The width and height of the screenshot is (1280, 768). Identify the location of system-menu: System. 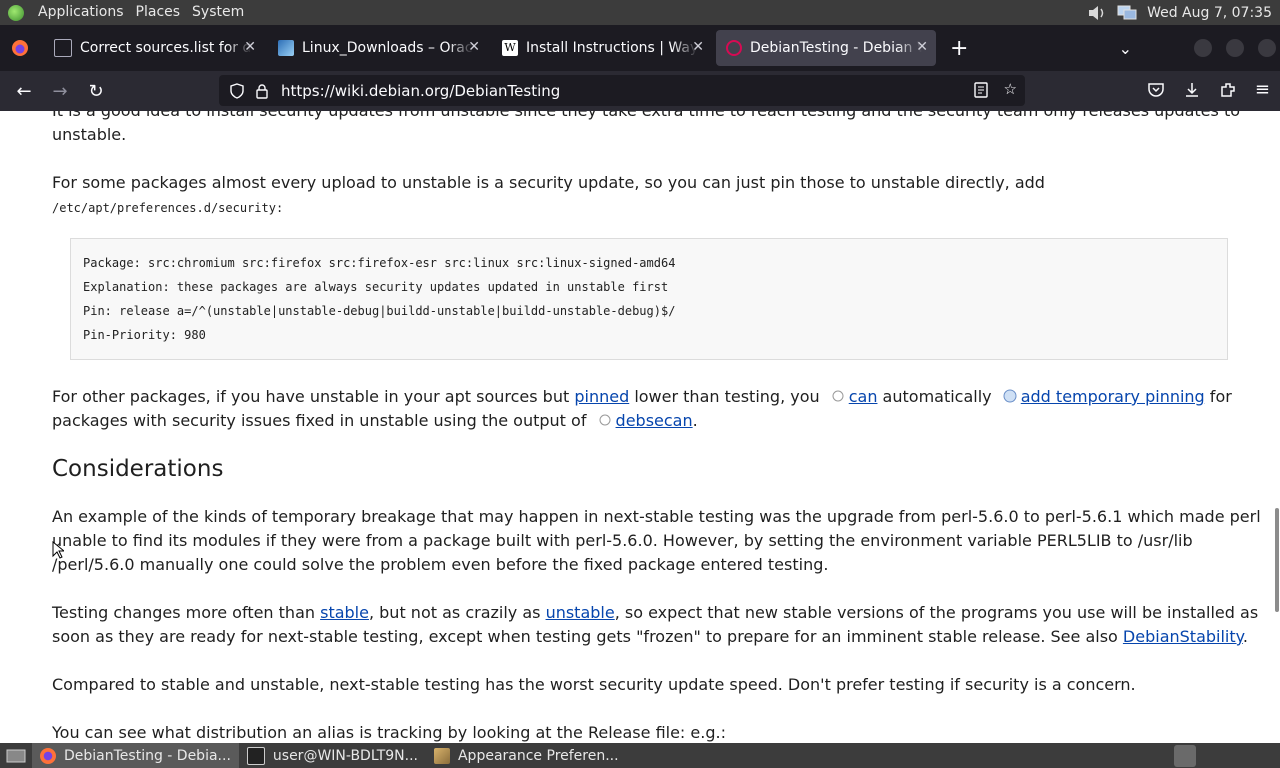
(218, 12).